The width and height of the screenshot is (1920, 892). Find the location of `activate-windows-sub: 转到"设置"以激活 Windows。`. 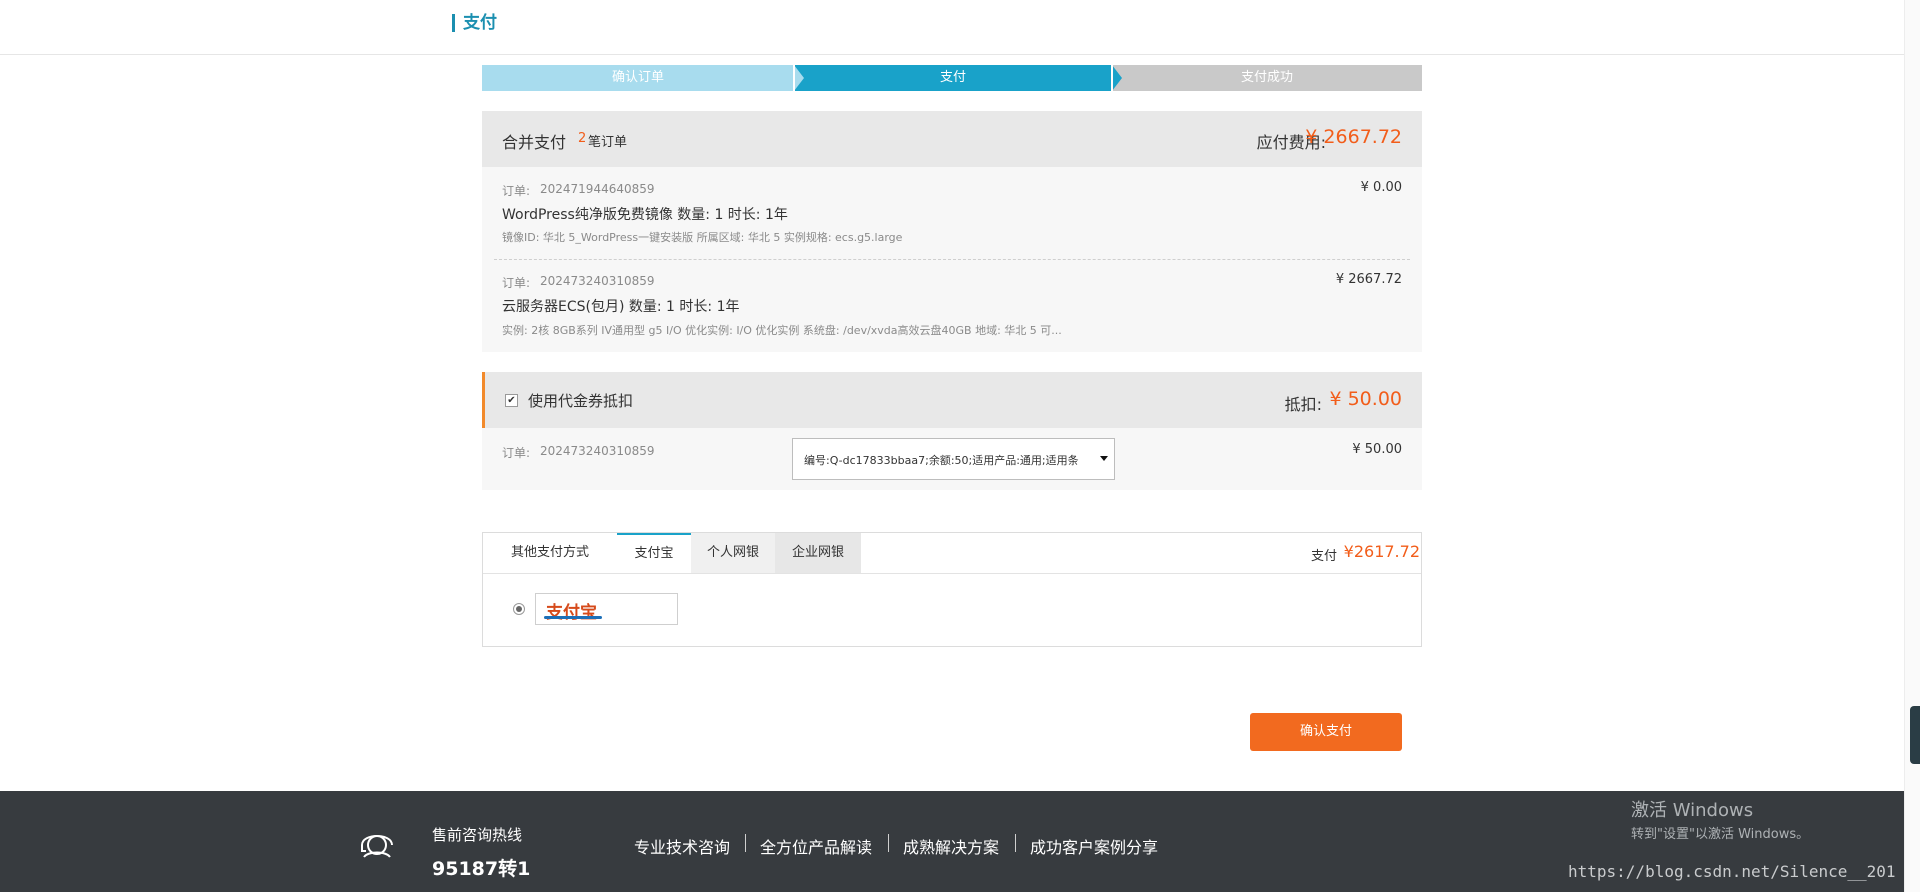

activate-windows-sub: 转到"设置"以激活 Windows。 is located at coordinates (1720, 834).